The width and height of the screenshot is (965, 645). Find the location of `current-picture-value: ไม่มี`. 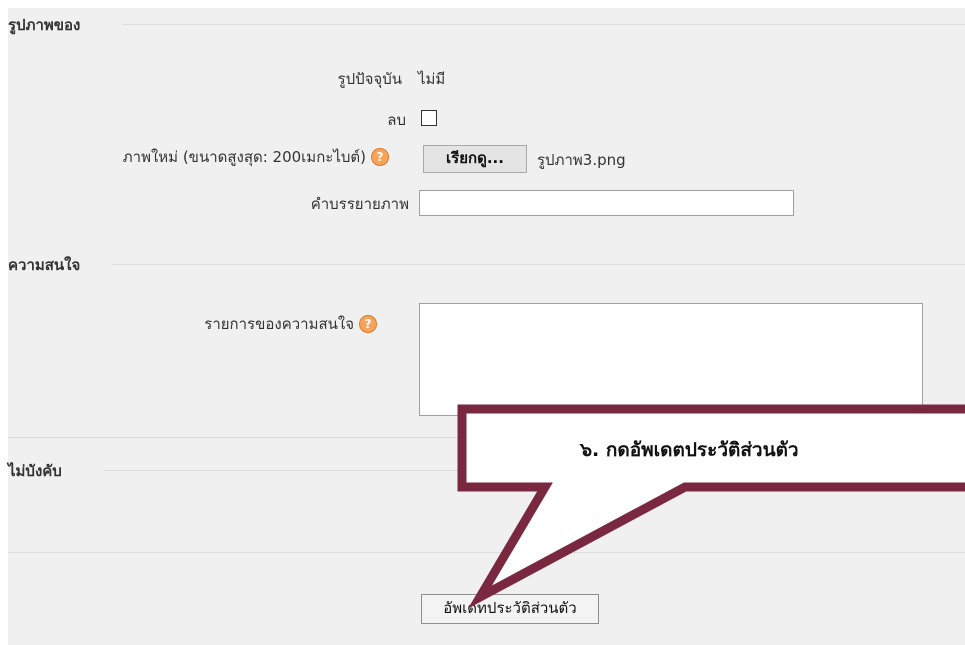

current-picture-value: ไม่มี is located at coordinates (432, 79).